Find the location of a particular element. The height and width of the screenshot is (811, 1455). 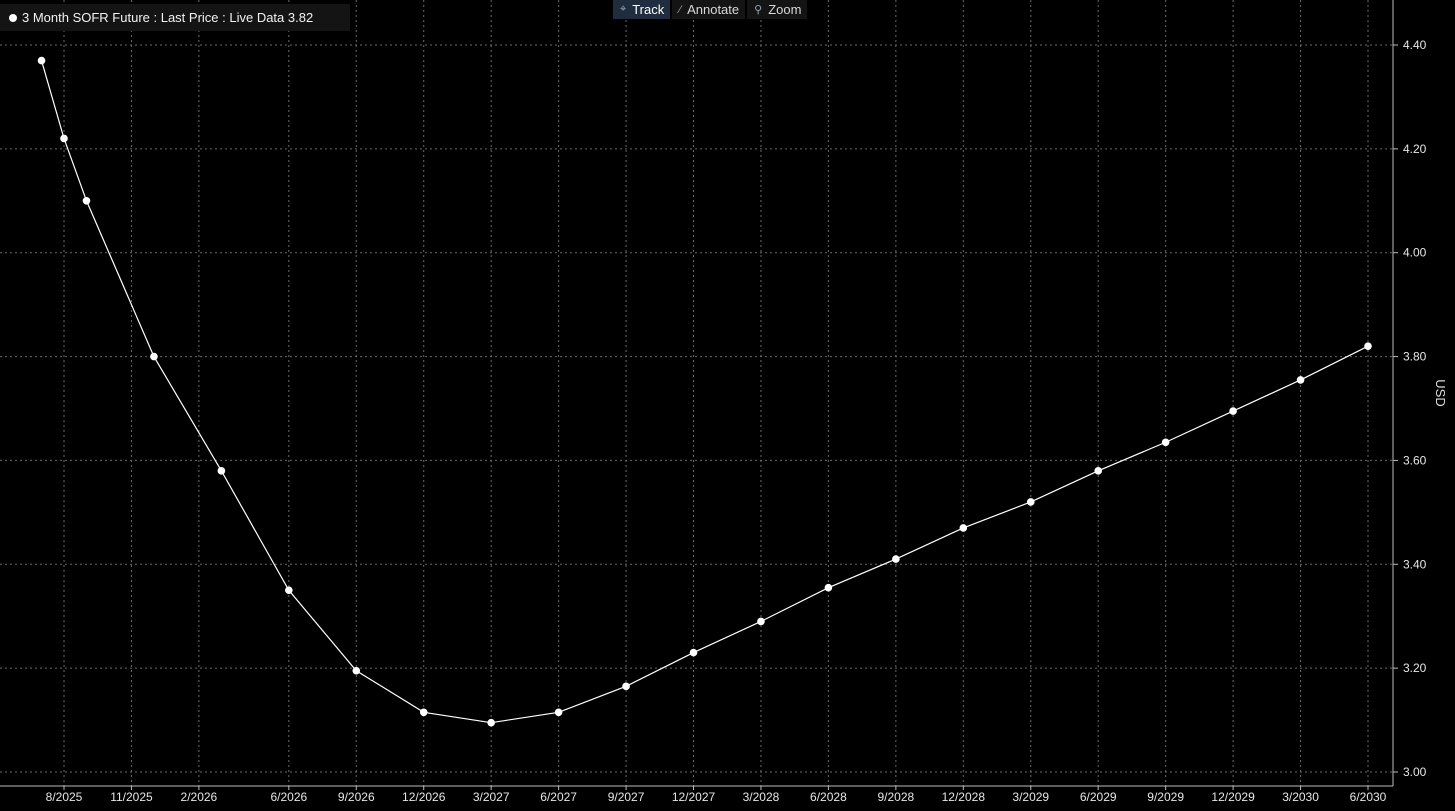

x-tick-label: 6/2030 is located at coordinates (1368, 797).